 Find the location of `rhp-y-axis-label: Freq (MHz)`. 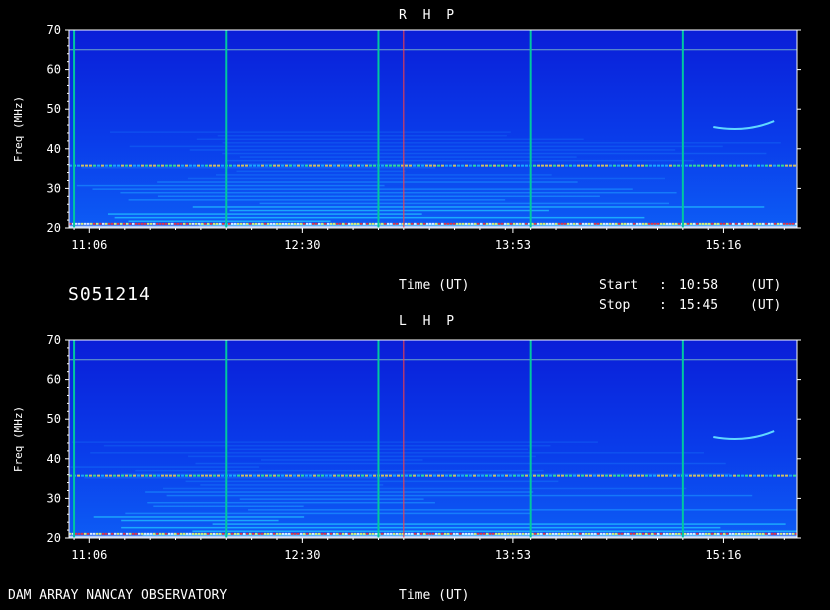

rhp-y-axis-label: Freq (MHz) is located at coordinates (18, 129).